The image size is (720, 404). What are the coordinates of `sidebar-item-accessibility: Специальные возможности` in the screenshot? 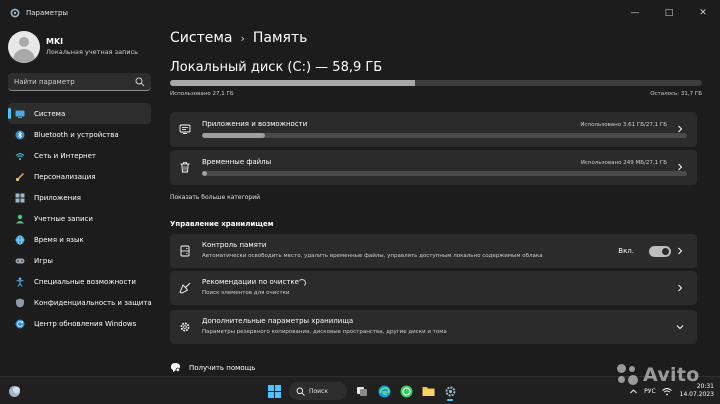 It's located at (79, 281).